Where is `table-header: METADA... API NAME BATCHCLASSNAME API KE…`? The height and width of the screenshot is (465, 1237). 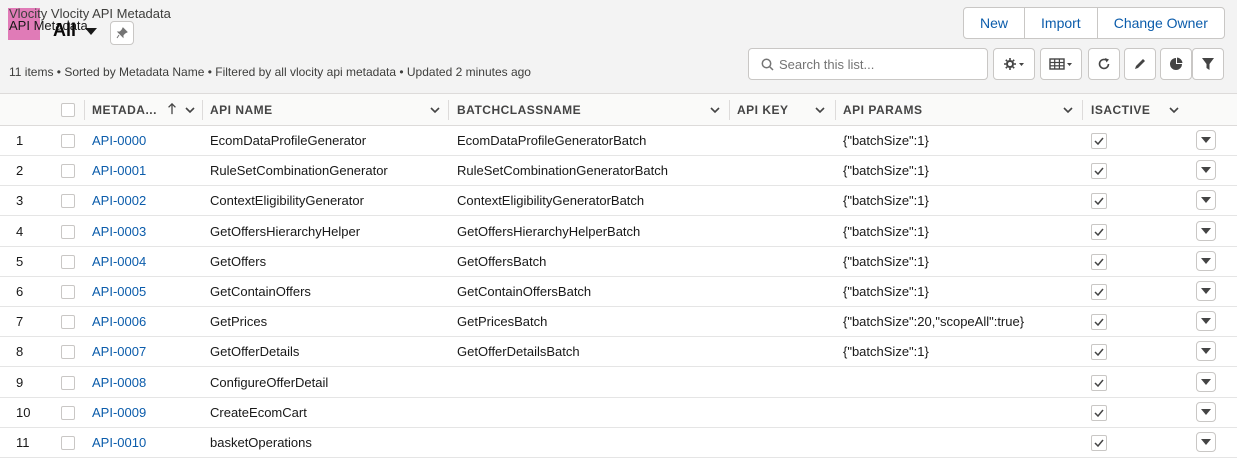
table-header: METADA... API NAME BATCHCLASSNAME API KE… is located at coordinates (618, 110).